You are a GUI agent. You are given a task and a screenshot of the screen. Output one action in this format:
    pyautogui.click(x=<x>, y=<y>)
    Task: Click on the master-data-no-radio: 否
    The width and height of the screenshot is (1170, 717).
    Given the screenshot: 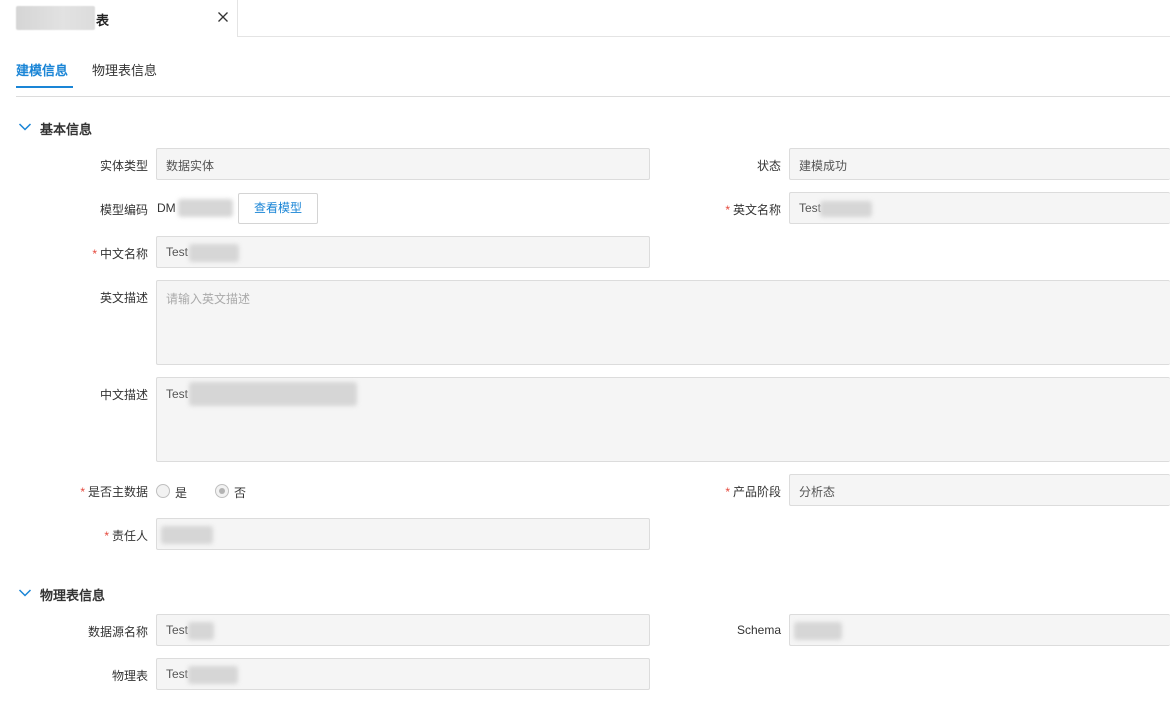 What is the action you would take?
    pyautogui.click(x=235, y=492)
    